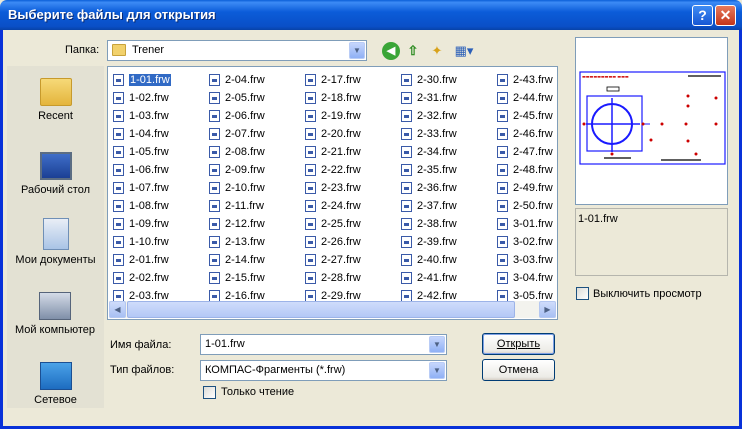 The image size is (742, 429). I want to click on file-name: 2-41.frw, so click(437, 278).